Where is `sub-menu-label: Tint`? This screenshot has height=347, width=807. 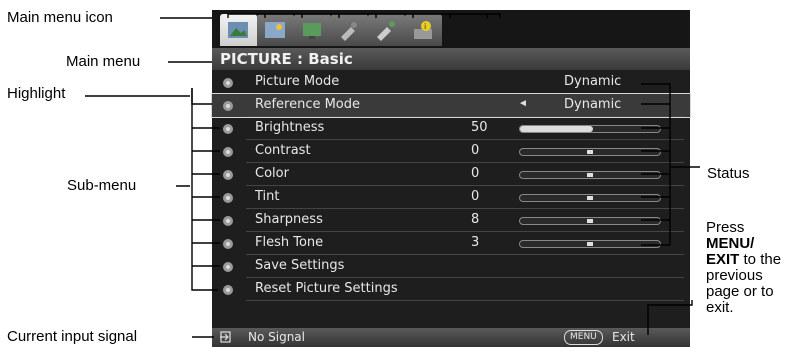 sub-menu-label: Tint is located at coordinates (267, 196).